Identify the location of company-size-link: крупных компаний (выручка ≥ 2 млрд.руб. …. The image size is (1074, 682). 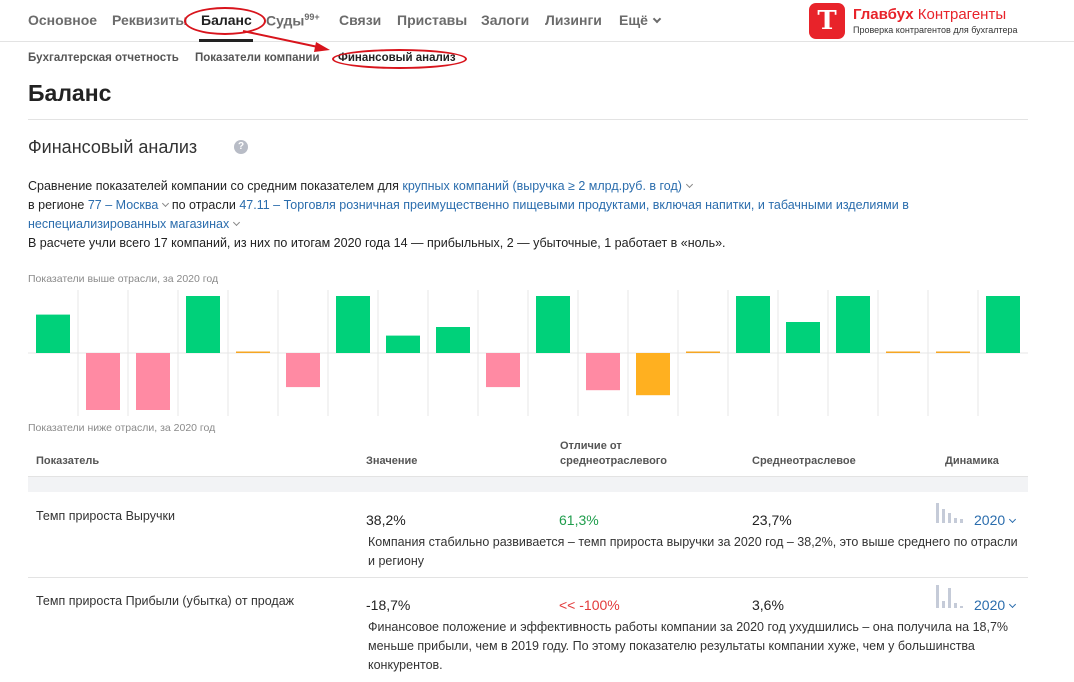
(547, 186).